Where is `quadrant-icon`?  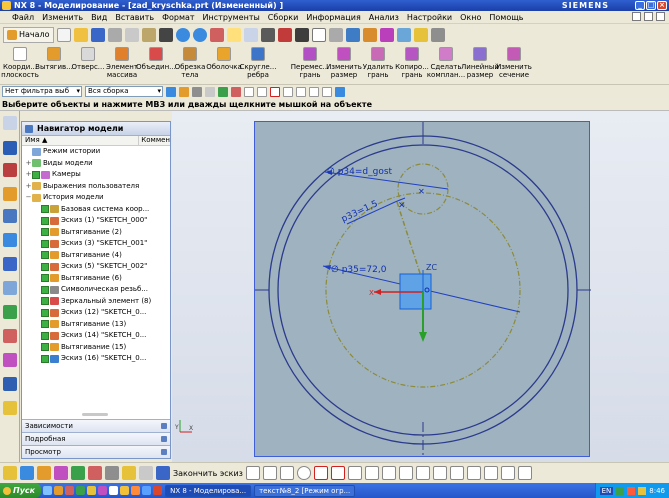 quadrant-icon is located at coordinates (301, 91).